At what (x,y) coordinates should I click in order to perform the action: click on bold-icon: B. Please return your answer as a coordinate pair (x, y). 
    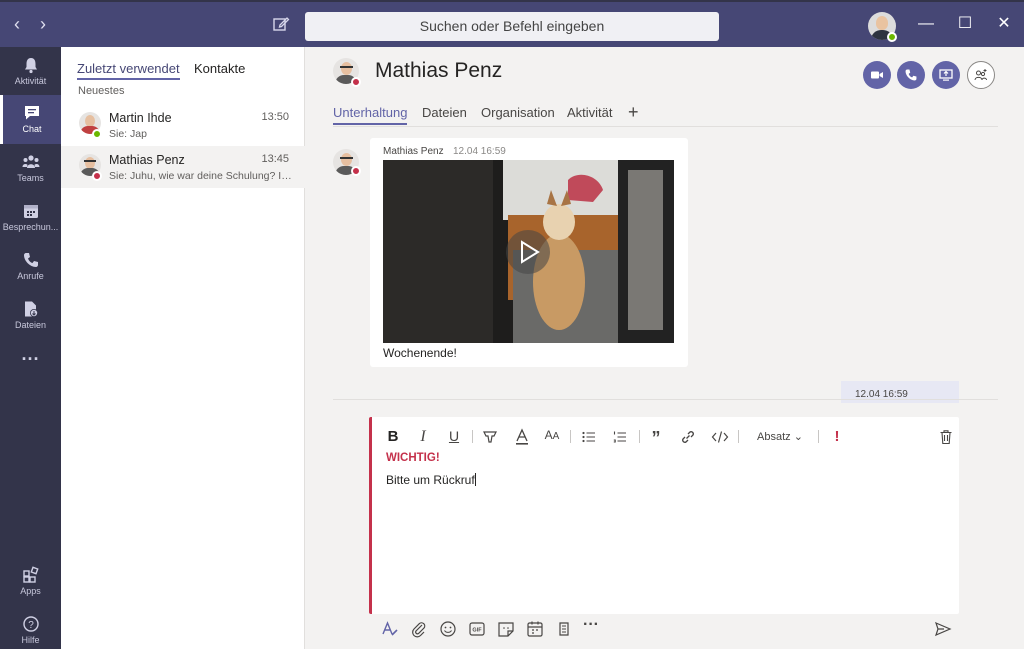
    Looking at the image, I should click on (393, 437).